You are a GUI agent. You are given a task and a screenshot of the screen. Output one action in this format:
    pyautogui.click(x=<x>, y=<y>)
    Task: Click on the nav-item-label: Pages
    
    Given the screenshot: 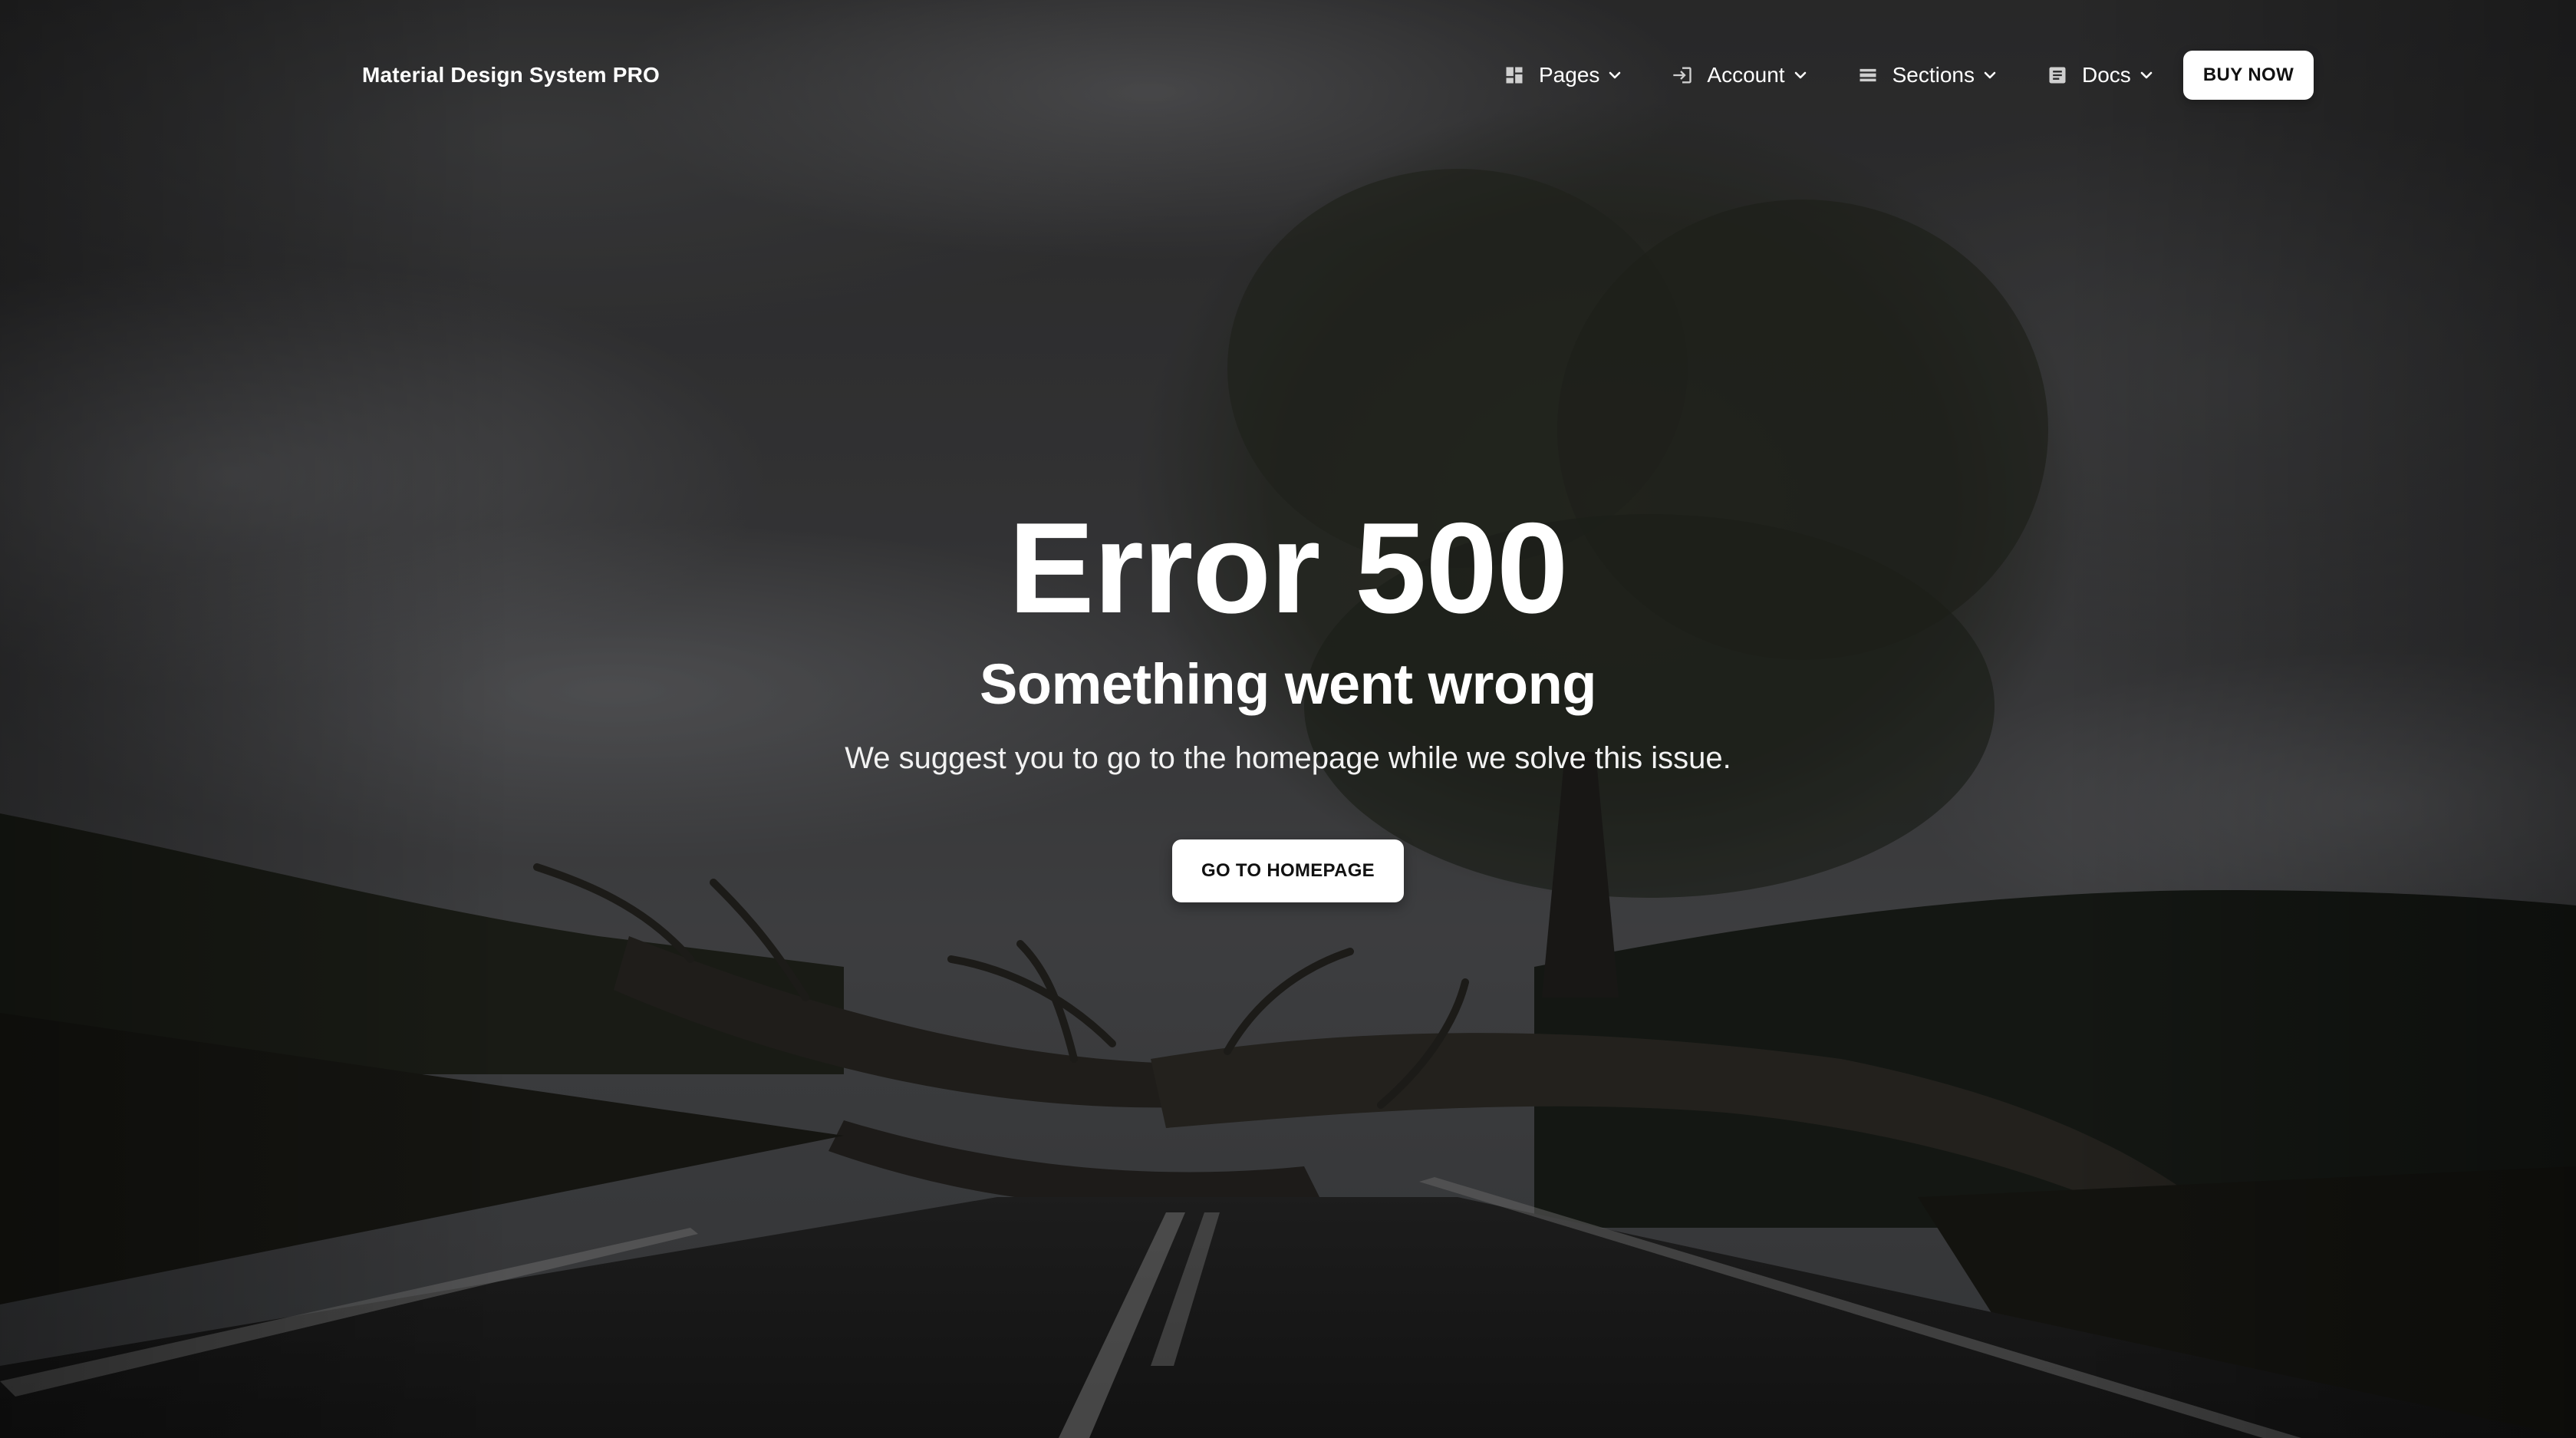 What is the action you would take?
    pyautogui.click(x=1569, y=75)
    